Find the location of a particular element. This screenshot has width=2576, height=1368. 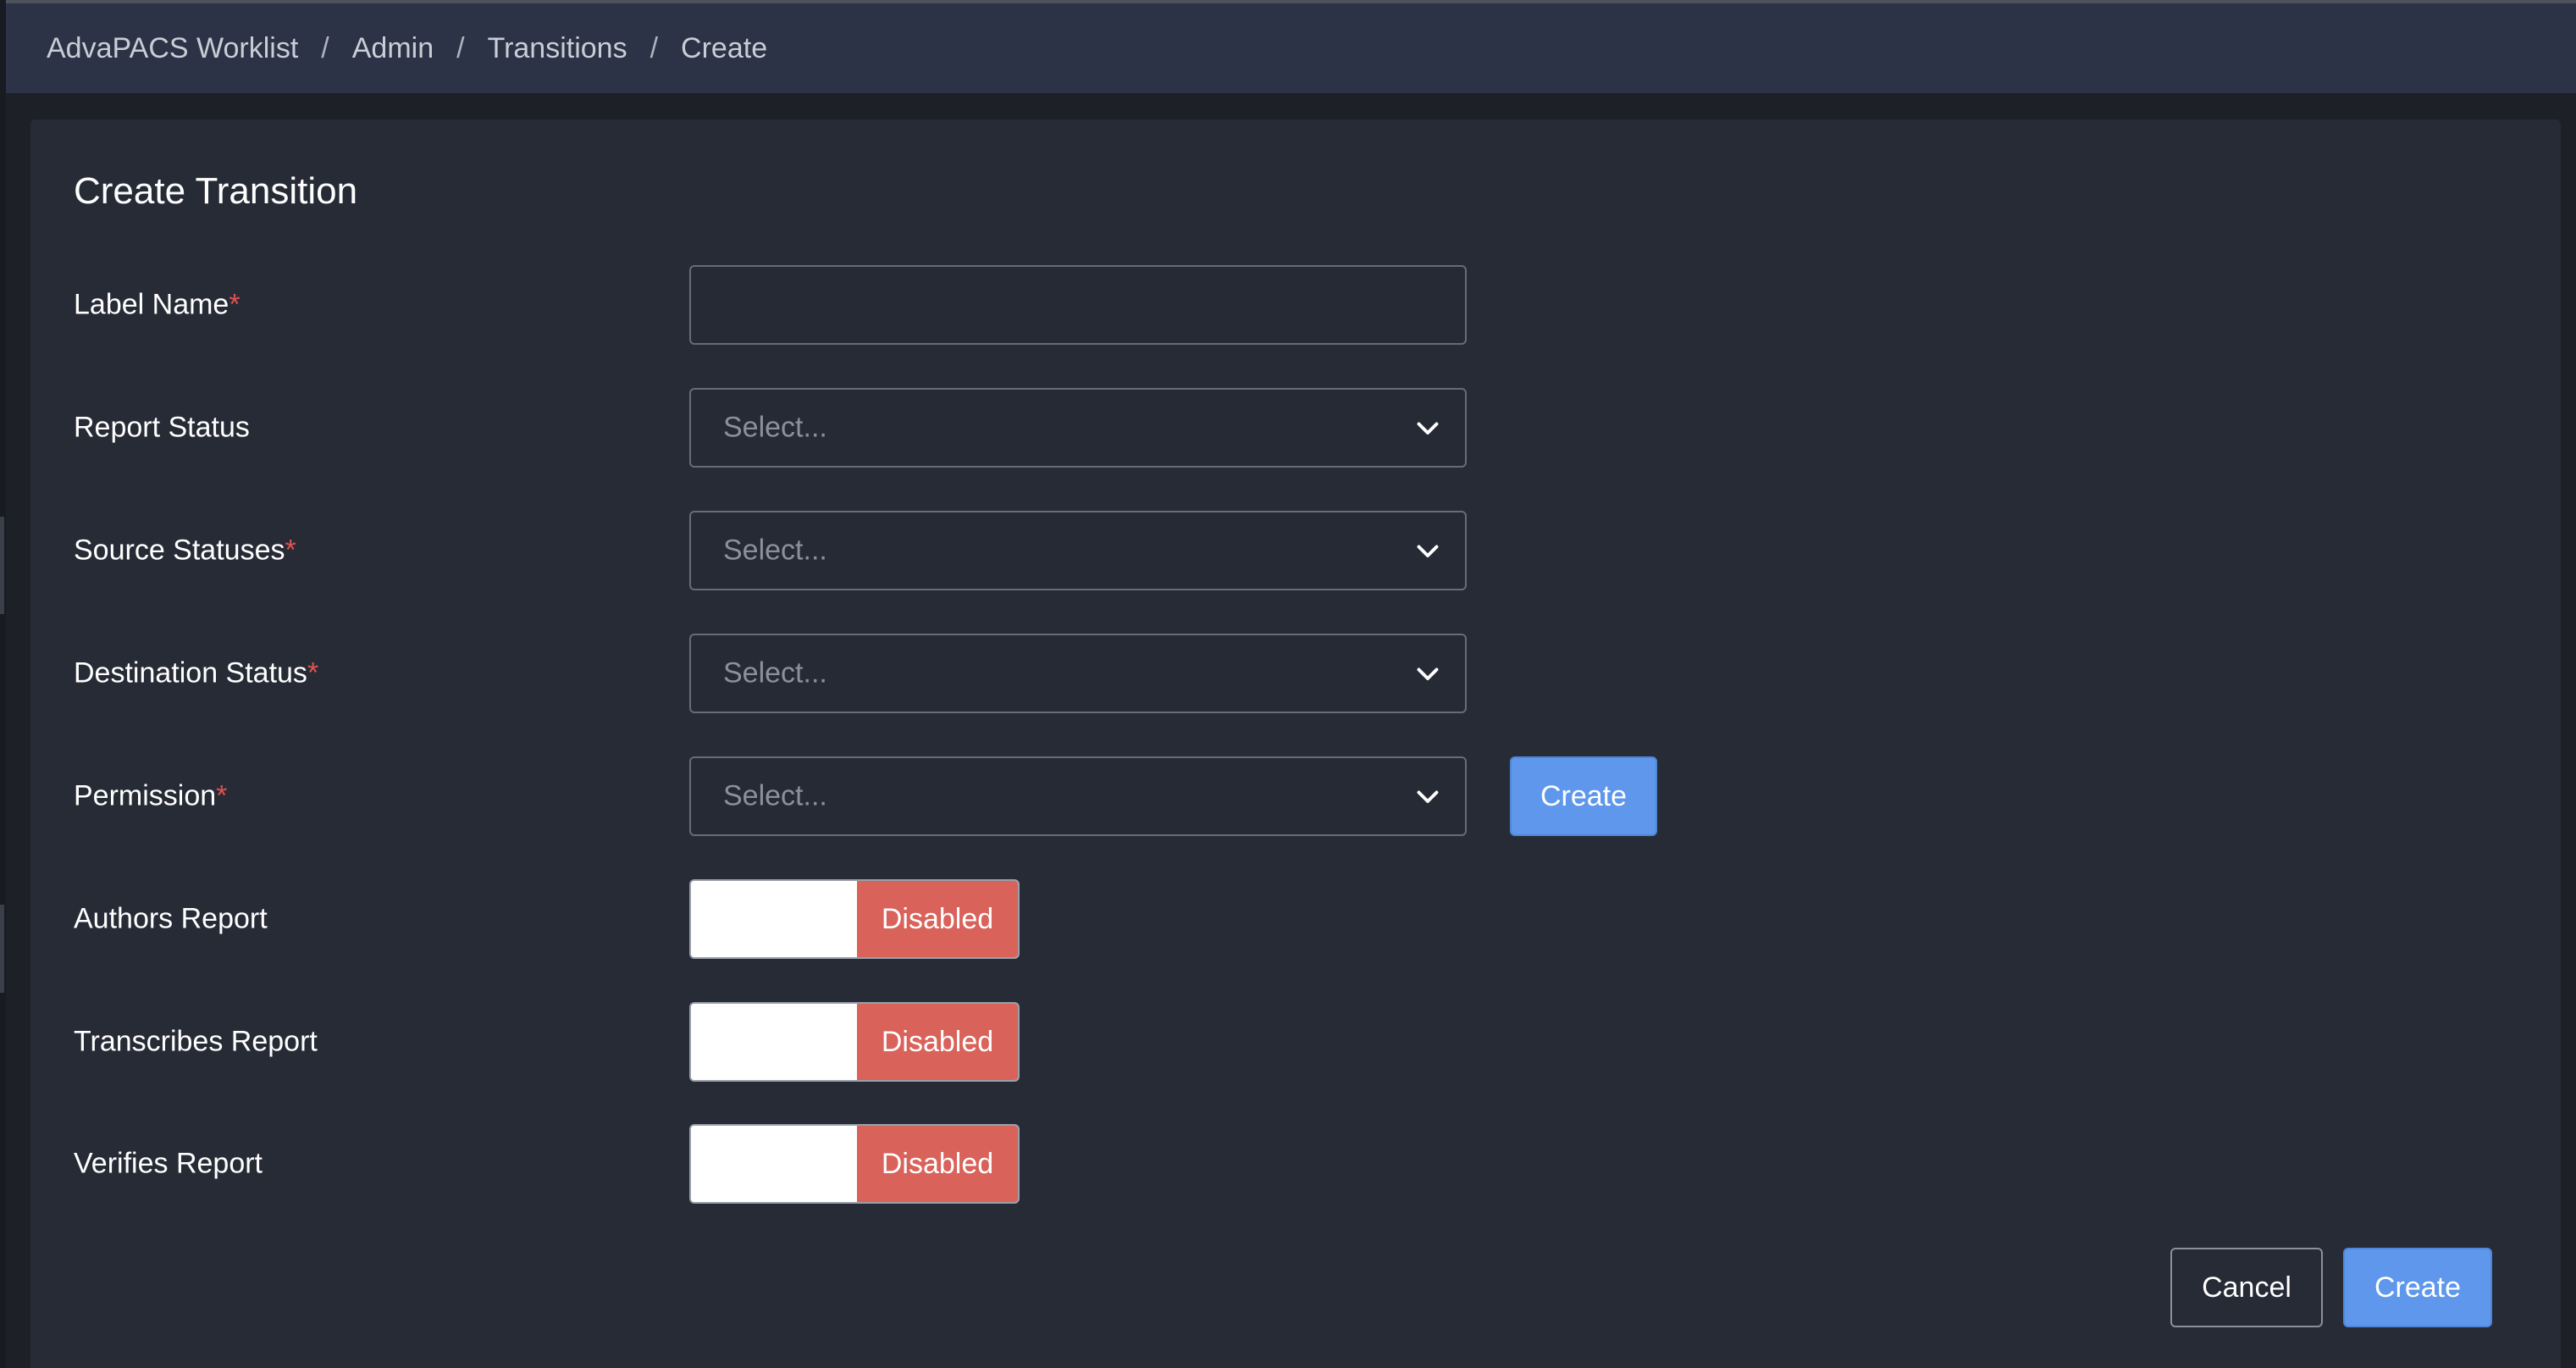

transcribes-report-toggle: Disabled is located at coordinates (854, 1042).